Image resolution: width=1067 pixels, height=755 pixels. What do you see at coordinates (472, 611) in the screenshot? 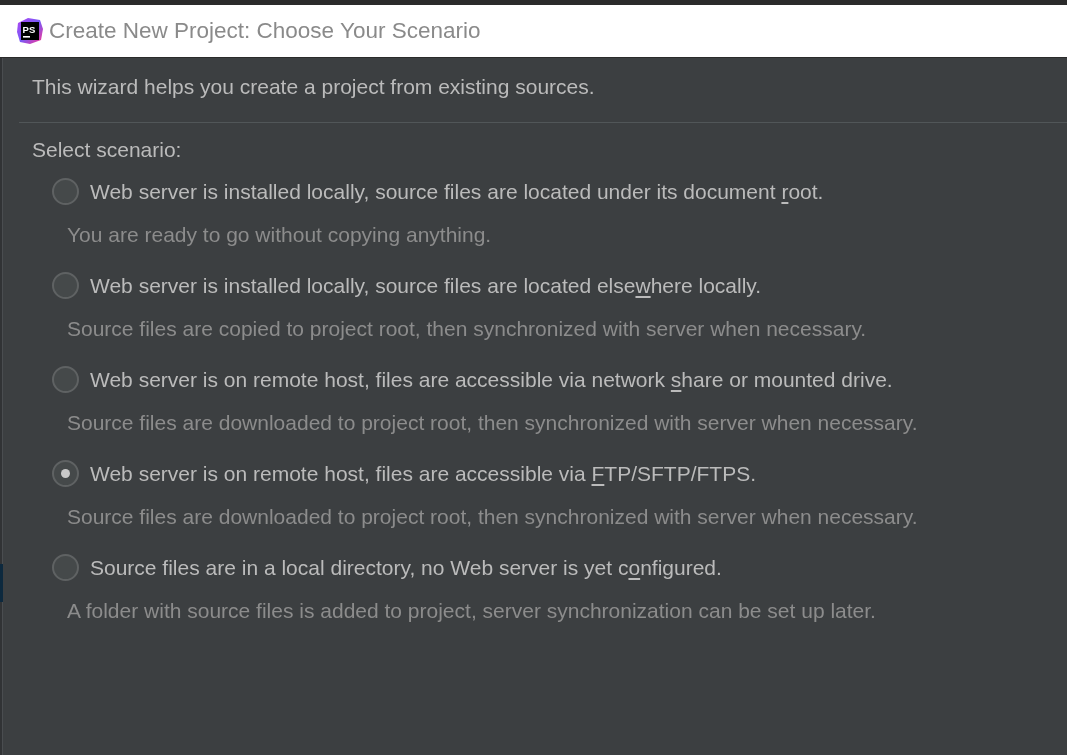
I see `option-description: A folder with source files is added to project, server synchronization can be set up later.` at bounding box center [472, 611].